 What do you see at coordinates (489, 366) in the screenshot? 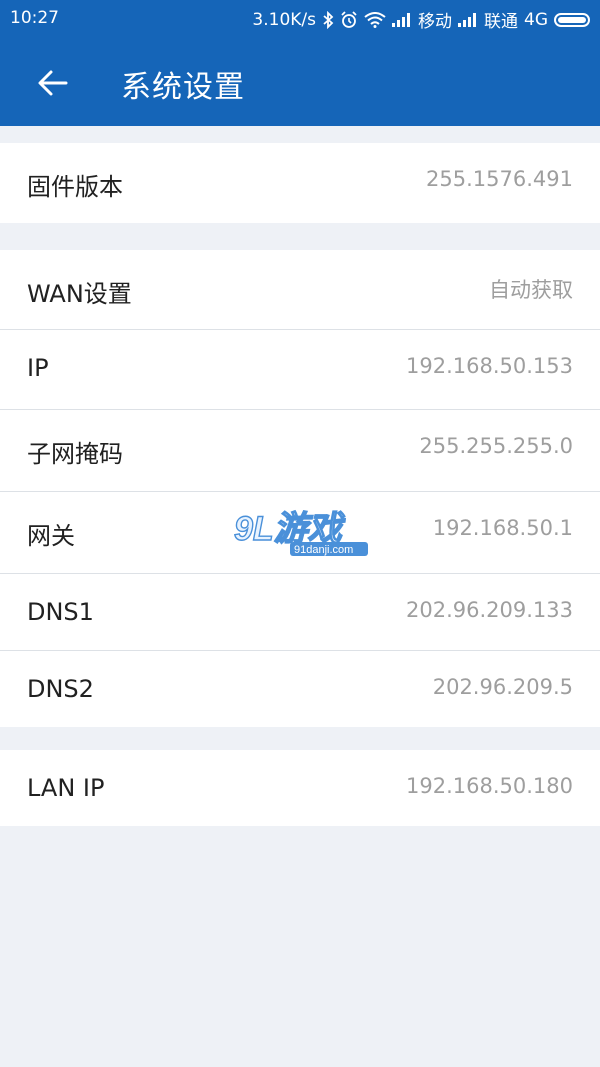
I see `ip-value: 192.168.50.153` at bounding box center [489, 366].